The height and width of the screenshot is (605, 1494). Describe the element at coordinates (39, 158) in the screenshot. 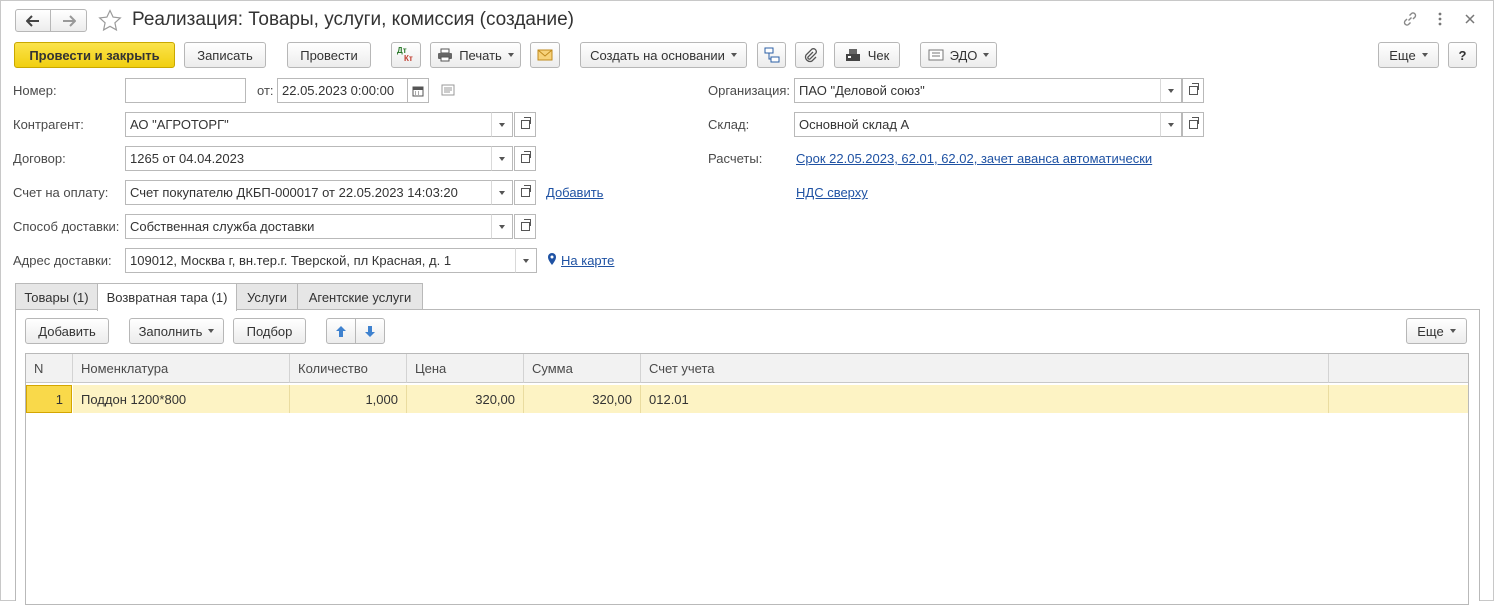

I see `contract-label: Договор:` at that location.